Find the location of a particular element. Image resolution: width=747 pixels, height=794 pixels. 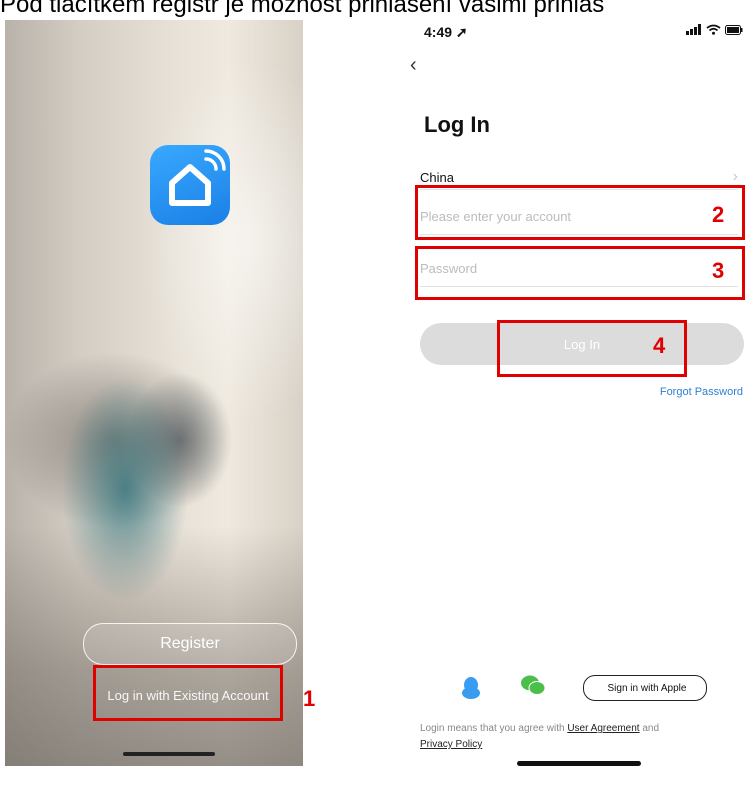

battery-icon is located at coordinates (734, 29).